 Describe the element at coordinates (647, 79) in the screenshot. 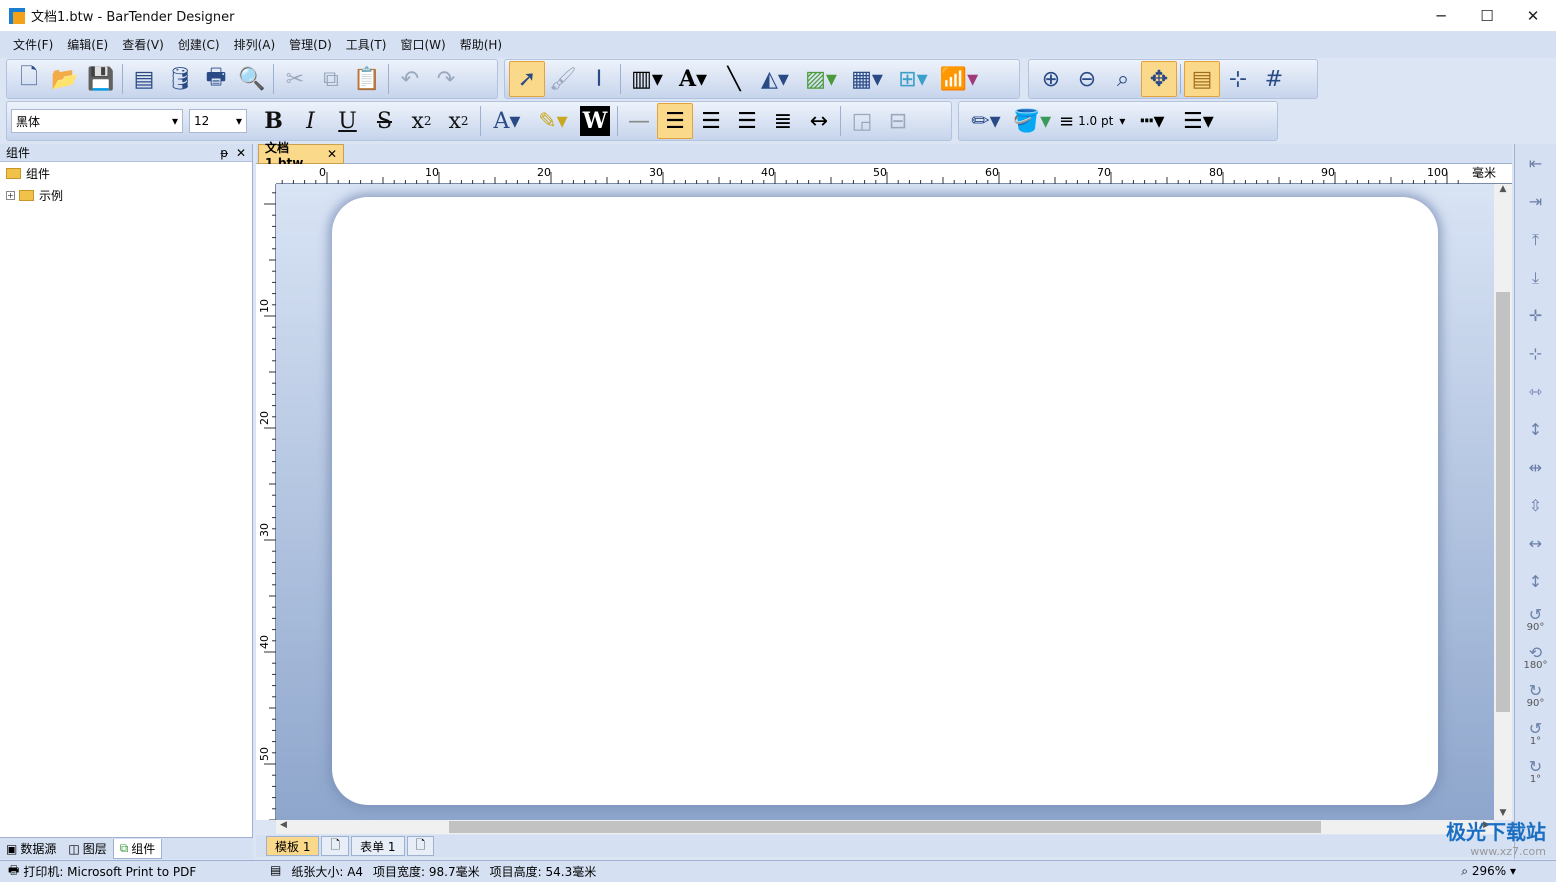

I see `barcode-icon: ▥▾` at that location.